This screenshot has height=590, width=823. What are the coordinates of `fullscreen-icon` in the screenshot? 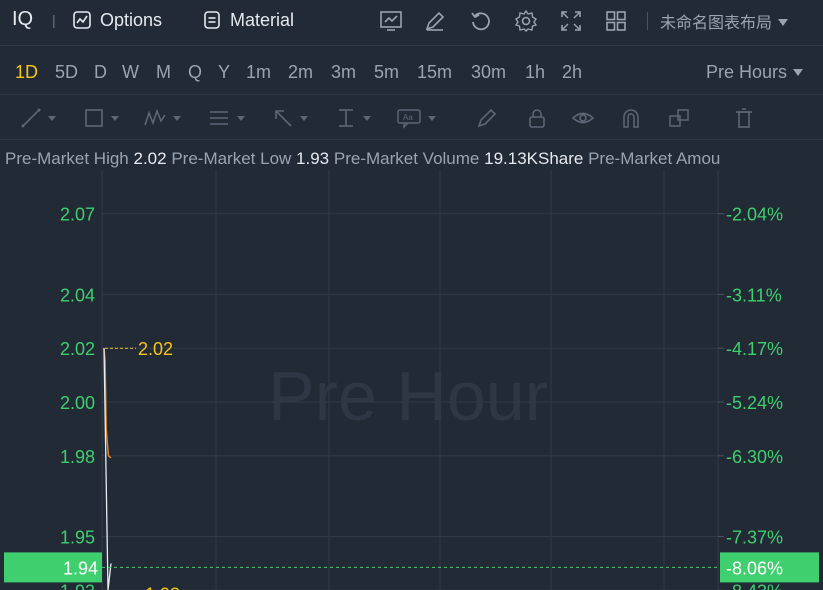 It's located at (571, 21).